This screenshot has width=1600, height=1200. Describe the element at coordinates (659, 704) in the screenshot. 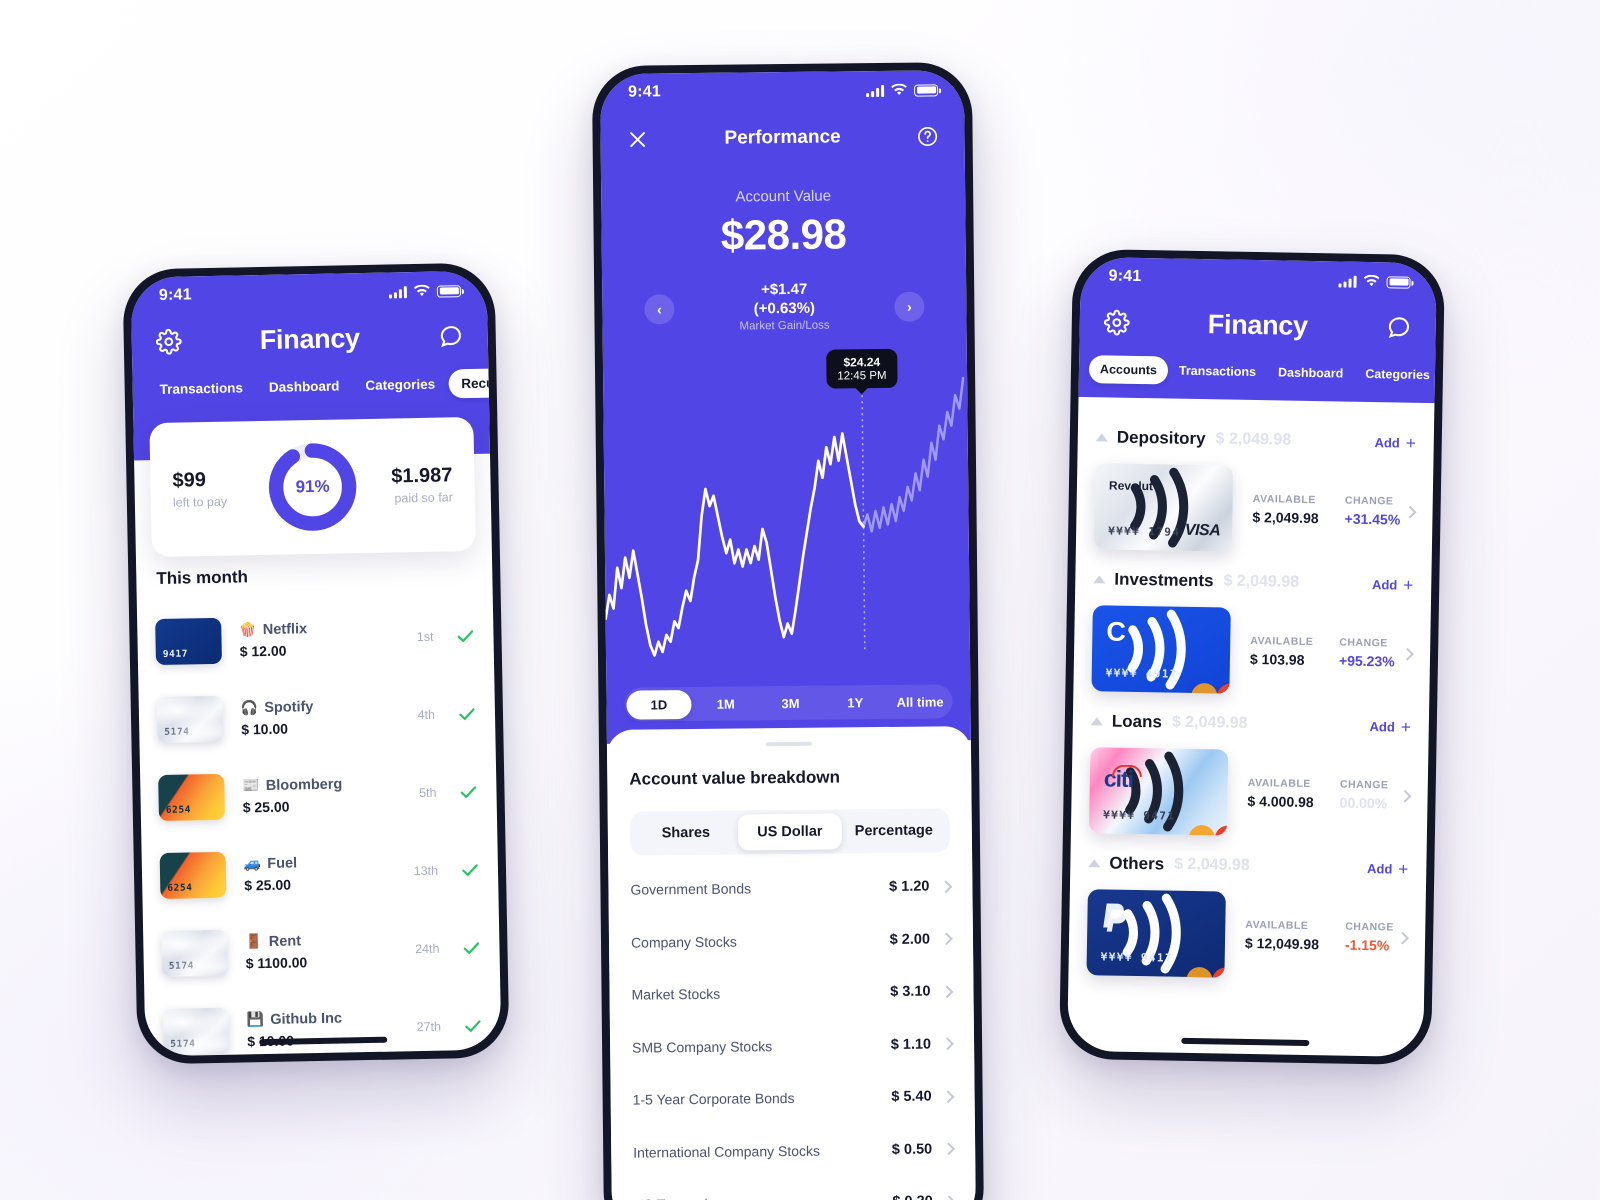

I see `range-1d: 1D` at that location.